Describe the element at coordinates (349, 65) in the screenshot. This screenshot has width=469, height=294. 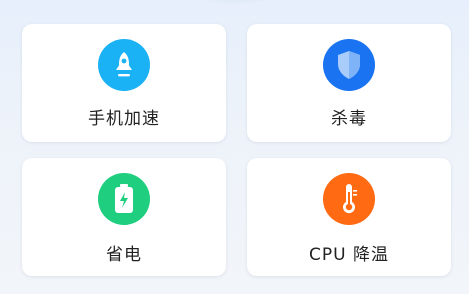
I see `shield-icon` at that location.